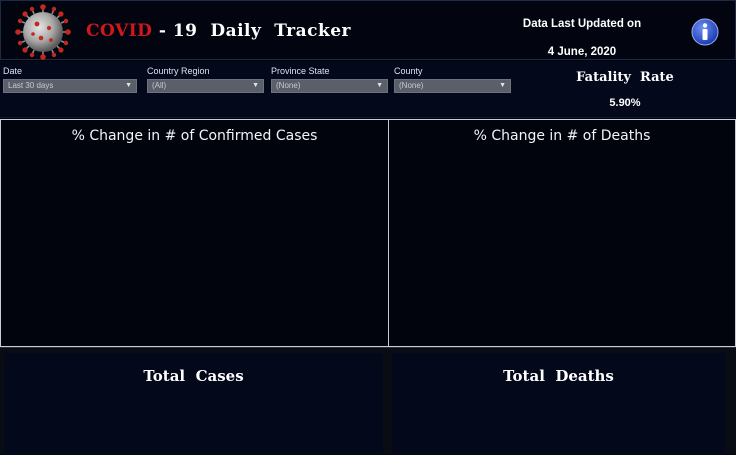  I want to click on country-select: (All) ▼, so click(205, 86).